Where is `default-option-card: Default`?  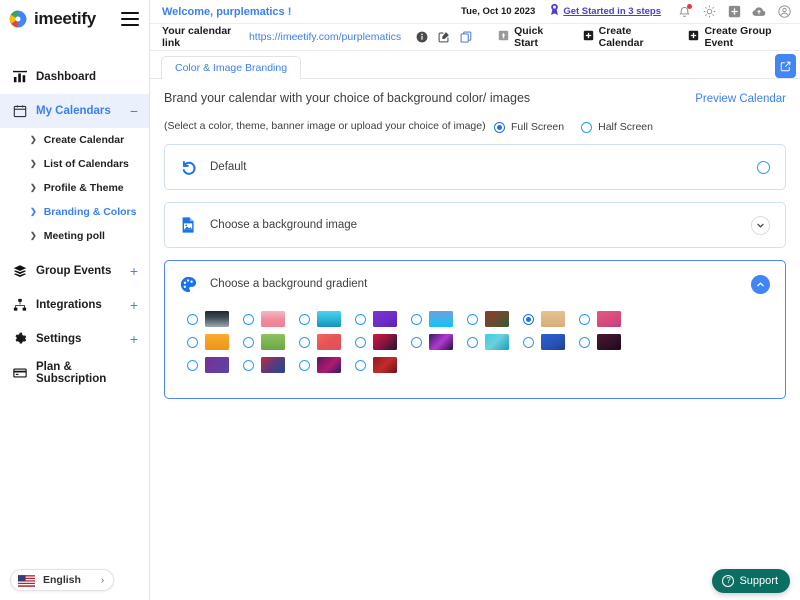
default-option-card: Default is located at coordinates (475, 167).